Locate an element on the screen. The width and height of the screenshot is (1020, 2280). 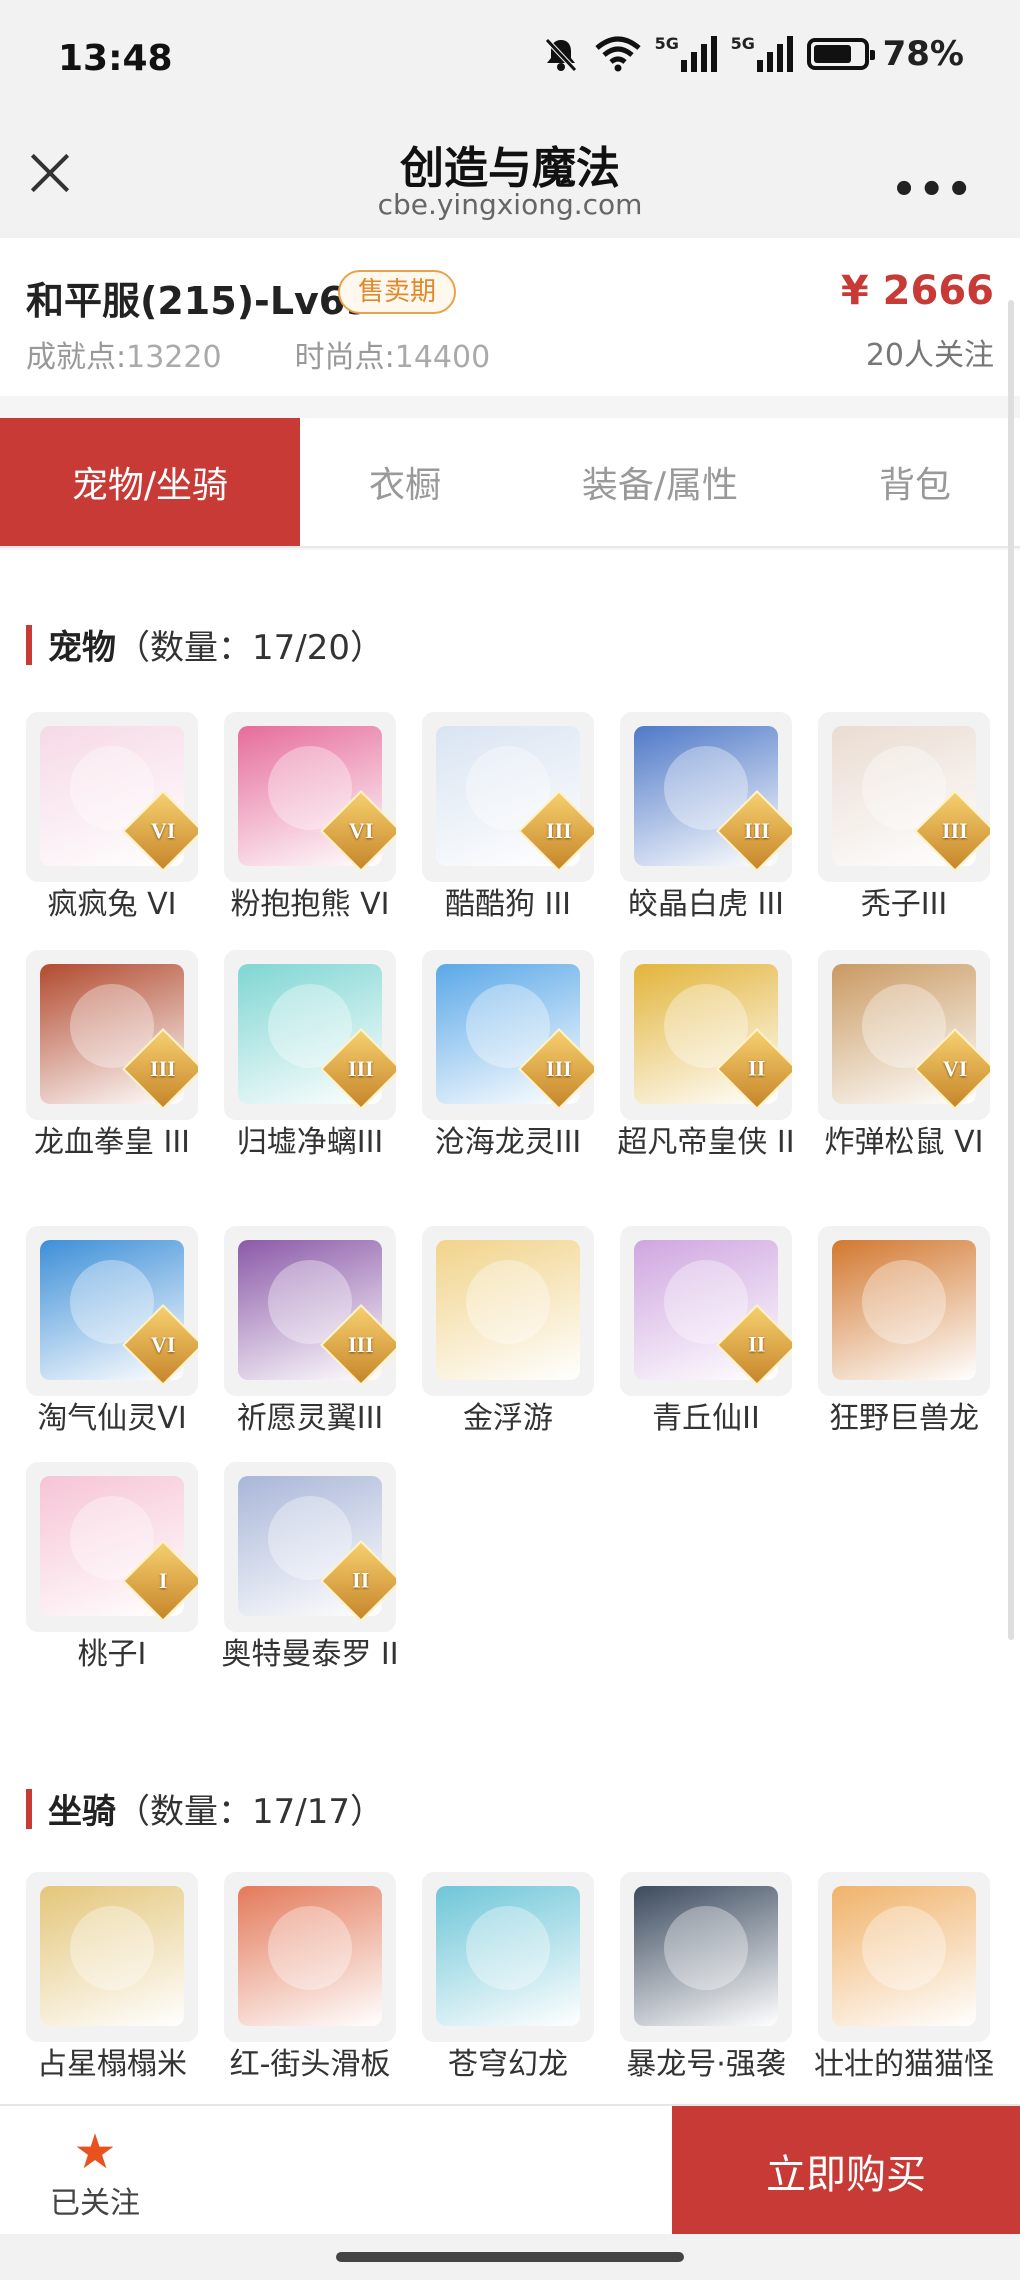
grid-item: II 超凡帝皇侠 II is located at coordinates (706, 1057).